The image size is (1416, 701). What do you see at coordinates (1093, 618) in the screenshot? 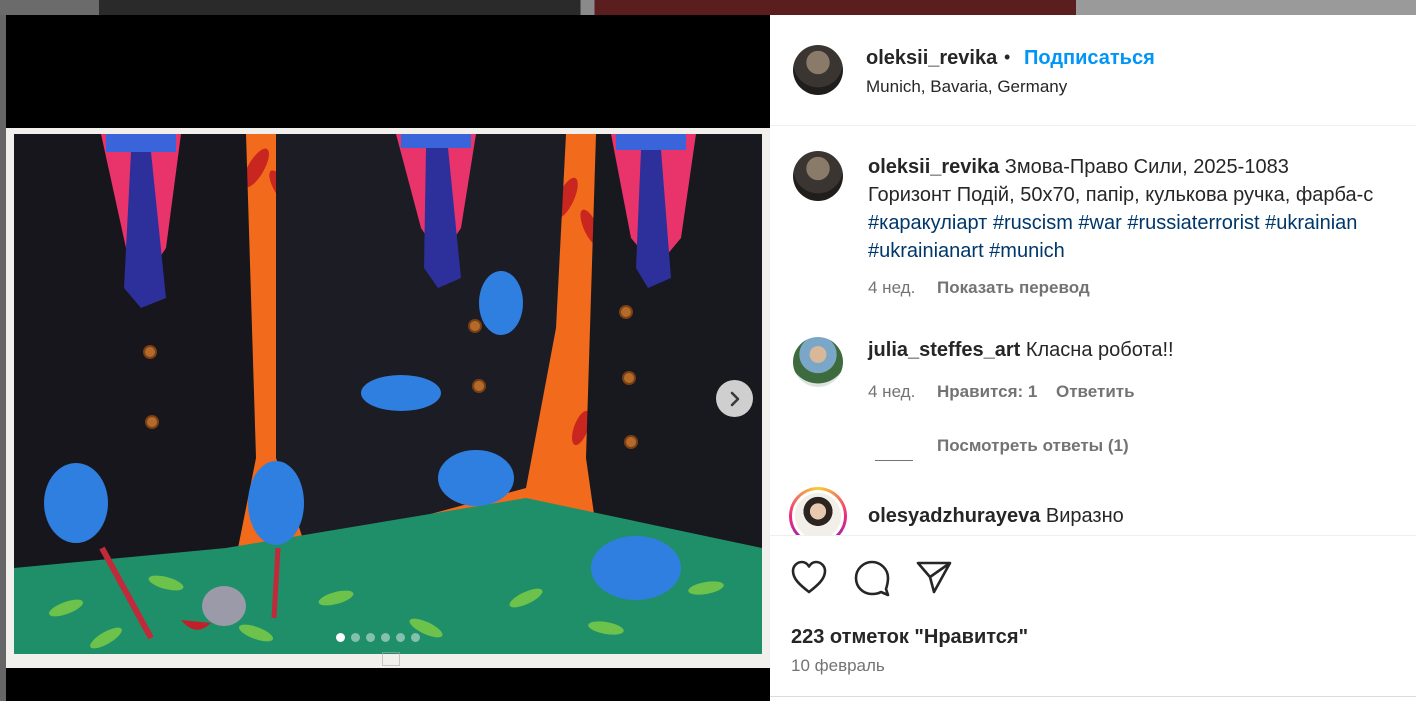
I see `post-actions: 223 отметок "Нравится" 10 февраль` at bounding box center [1093, 618].